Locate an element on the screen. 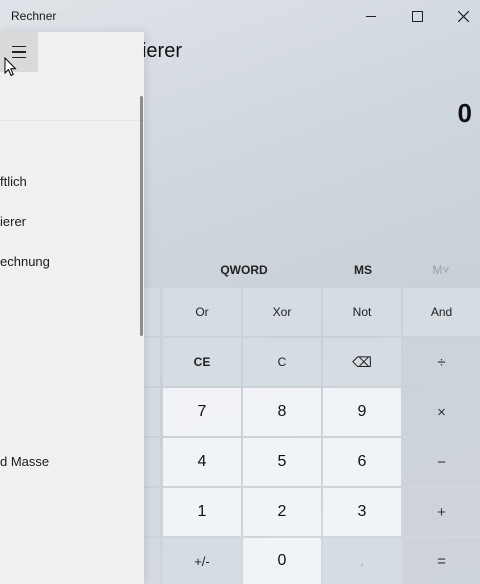 This screenshot has height=584, width=480. digit-0-button: 0 is located at coordinates (282, 561).